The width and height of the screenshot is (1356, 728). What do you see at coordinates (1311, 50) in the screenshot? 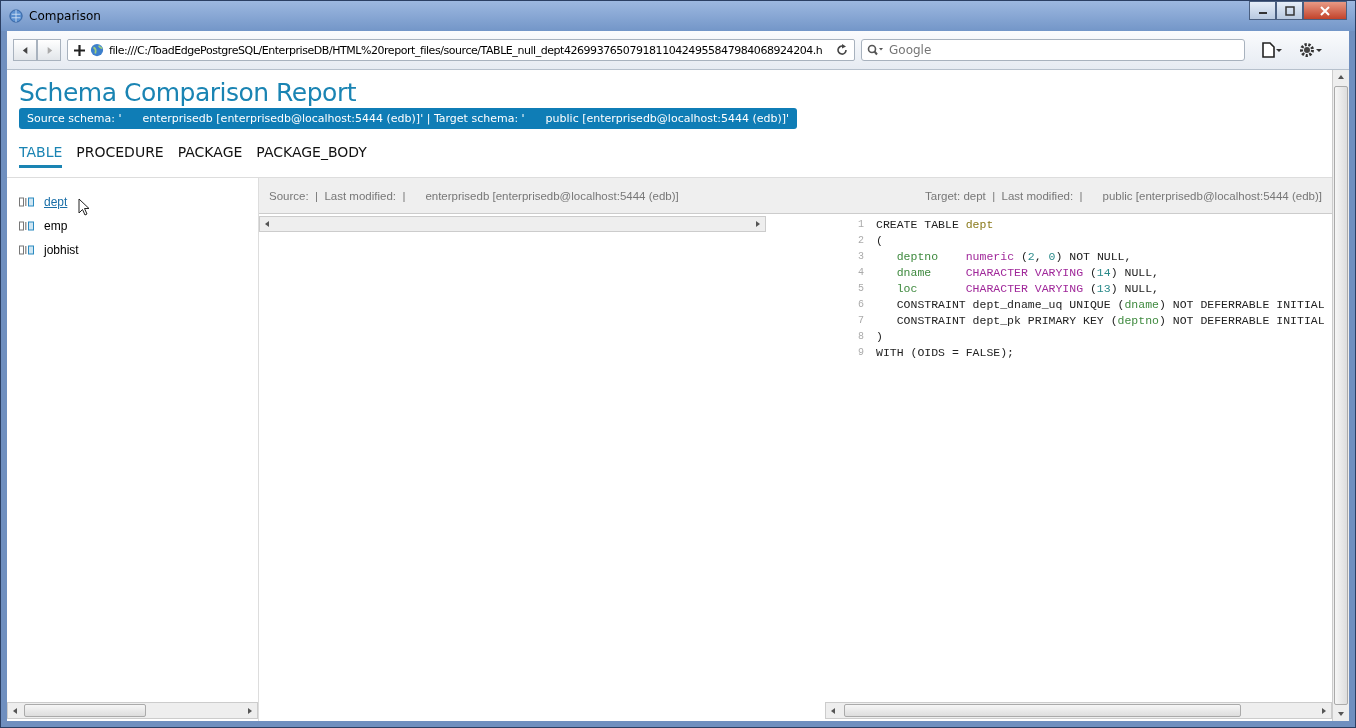
I see `settings-icon` at bounding box center [1311, 50].